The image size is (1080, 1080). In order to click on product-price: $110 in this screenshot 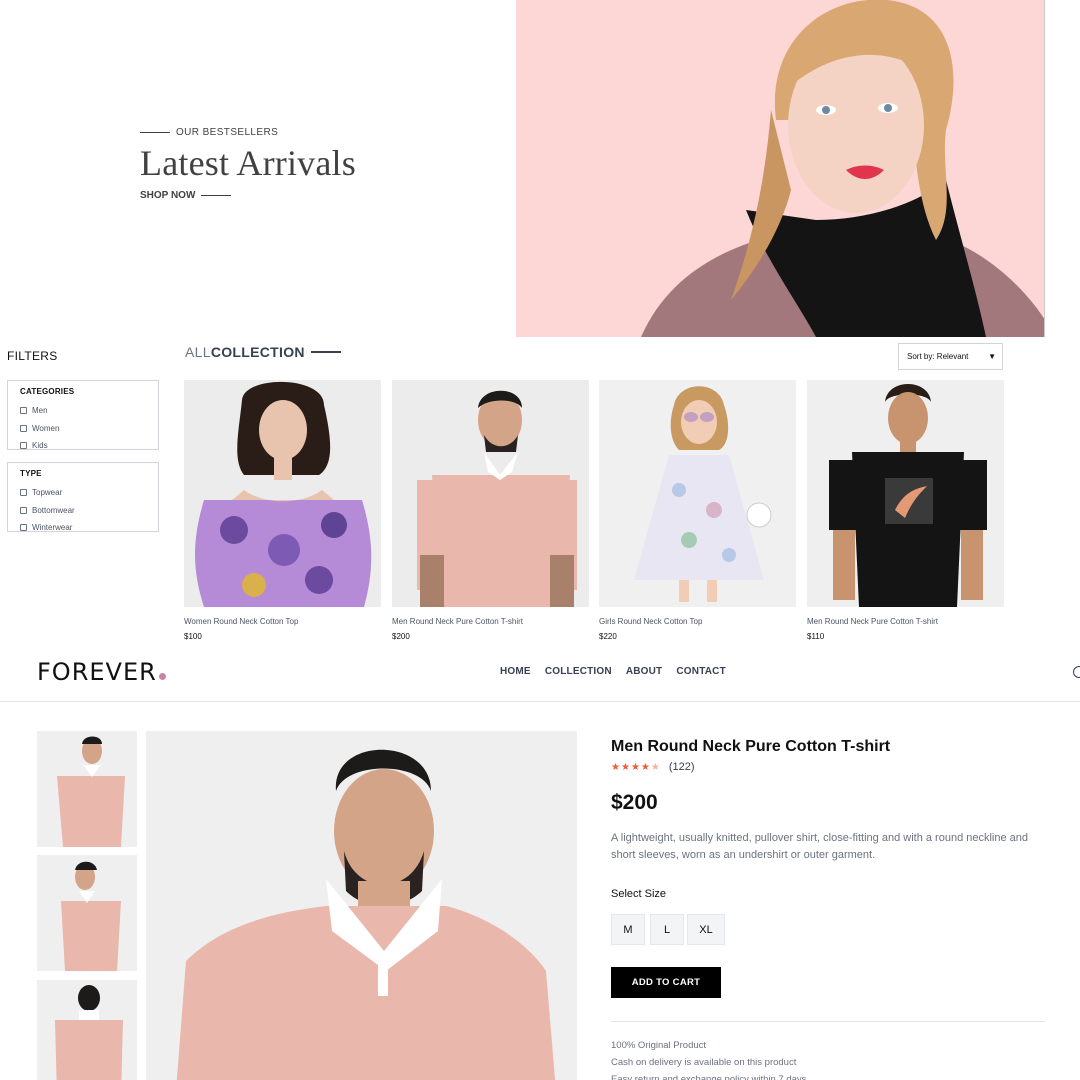, I will do `click(816, 636)`.